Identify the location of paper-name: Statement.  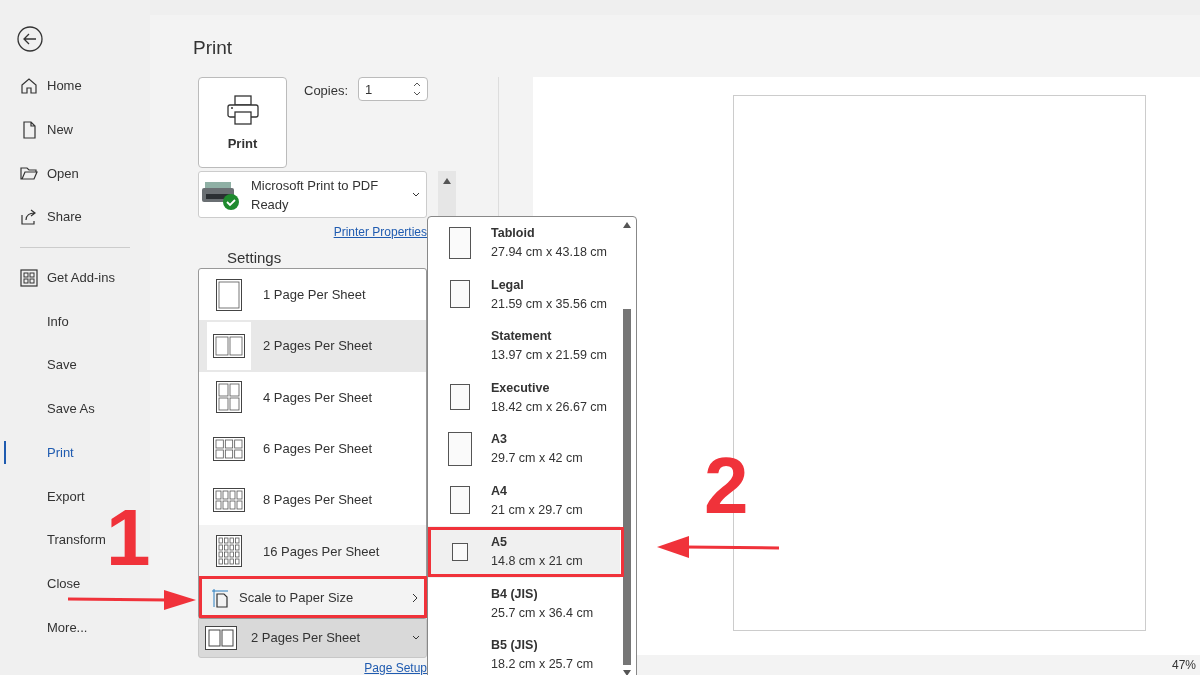
(522, 336).